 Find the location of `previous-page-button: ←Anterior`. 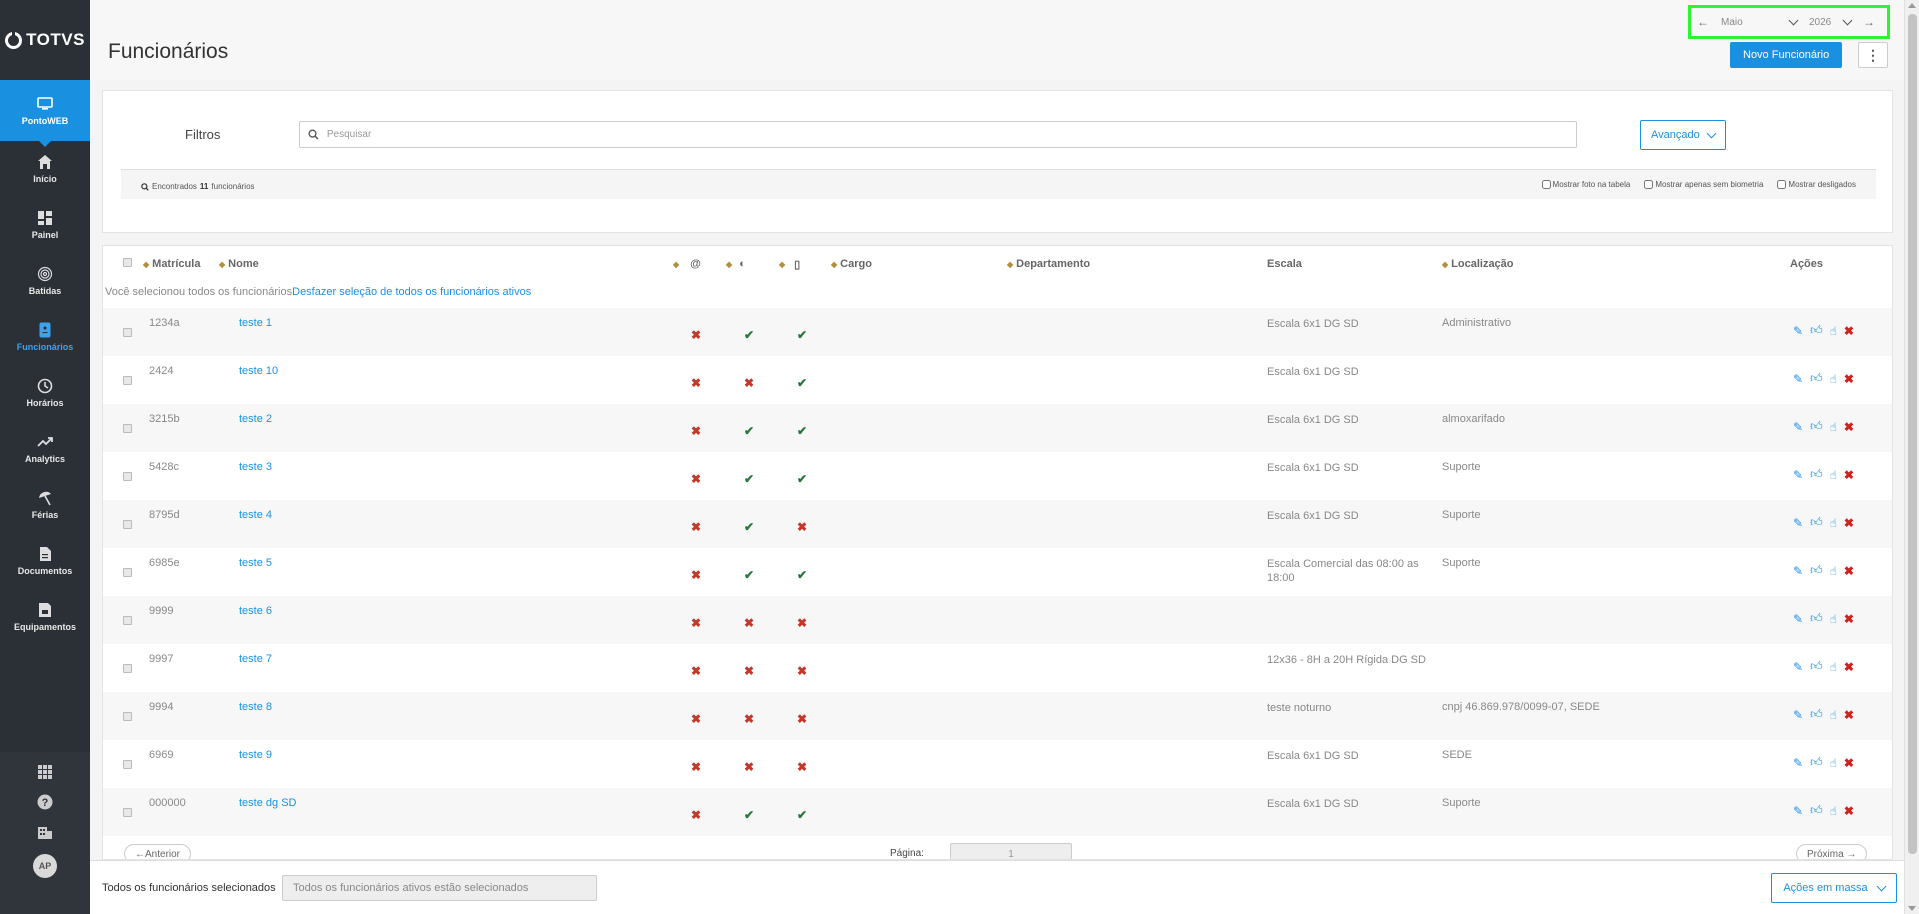

previous-page-button: ←Anterior is located at coordinates (158, 851).